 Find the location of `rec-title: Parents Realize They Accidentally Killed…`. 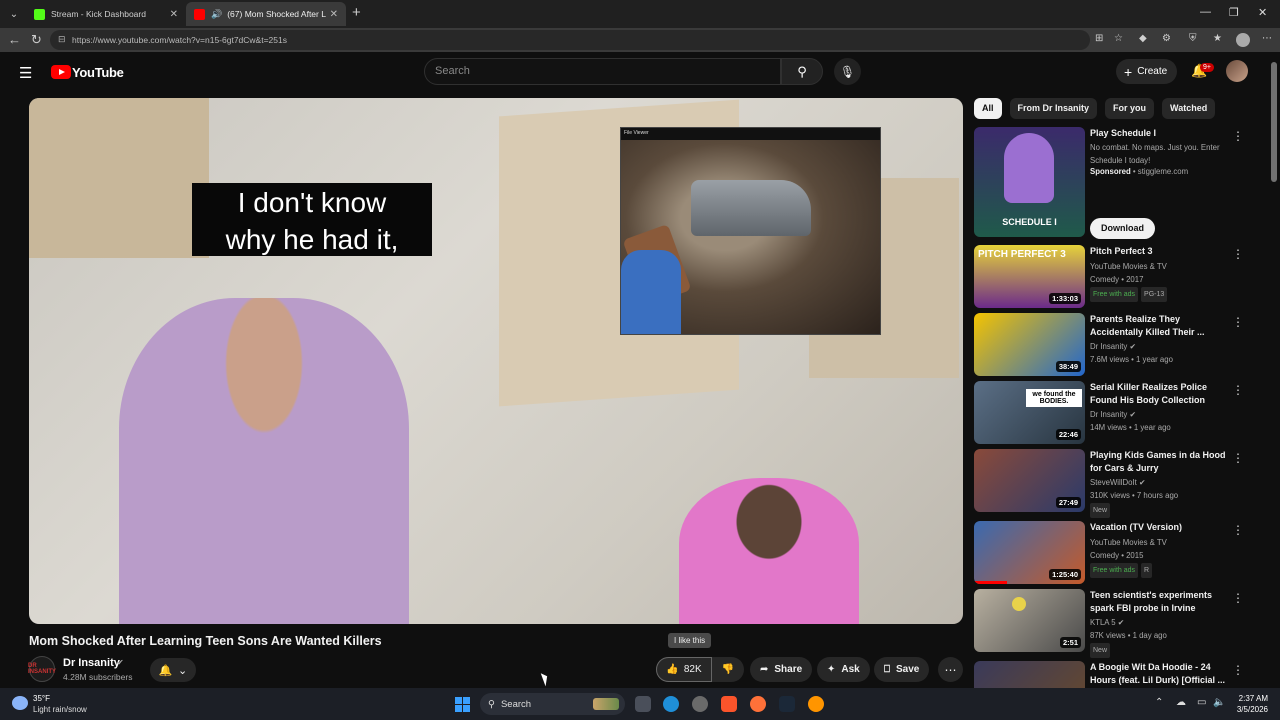

rec-title: Parents Realize They Accidentally Killed… is located at coordinates (1160, 326).